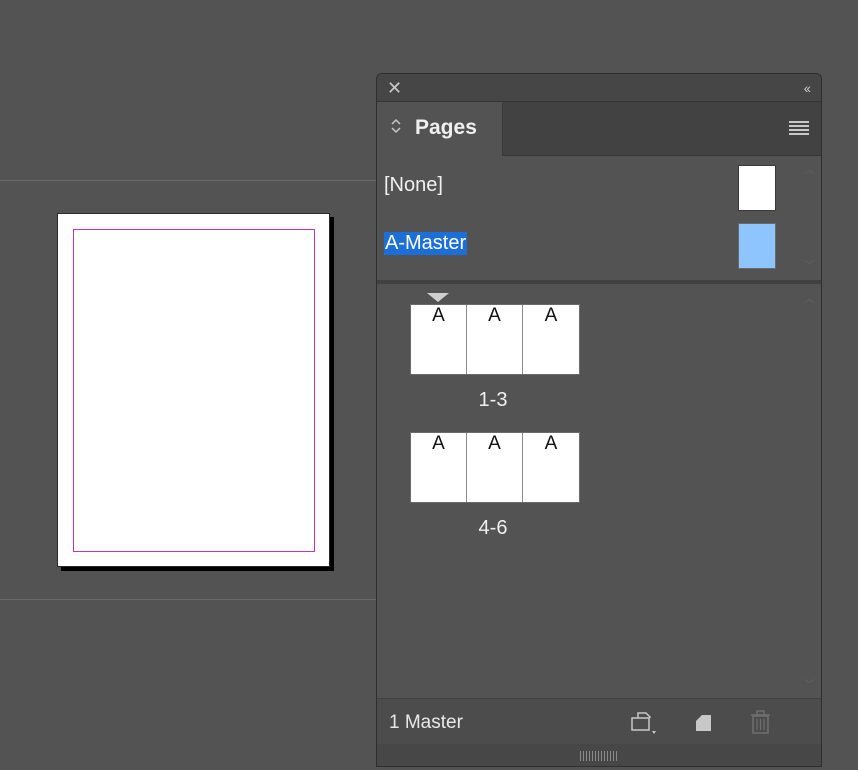  Describe the element at coordinates (599, 88) in the screenshot. I see `panel-title-bar: ✕ ‹‹` at that location.